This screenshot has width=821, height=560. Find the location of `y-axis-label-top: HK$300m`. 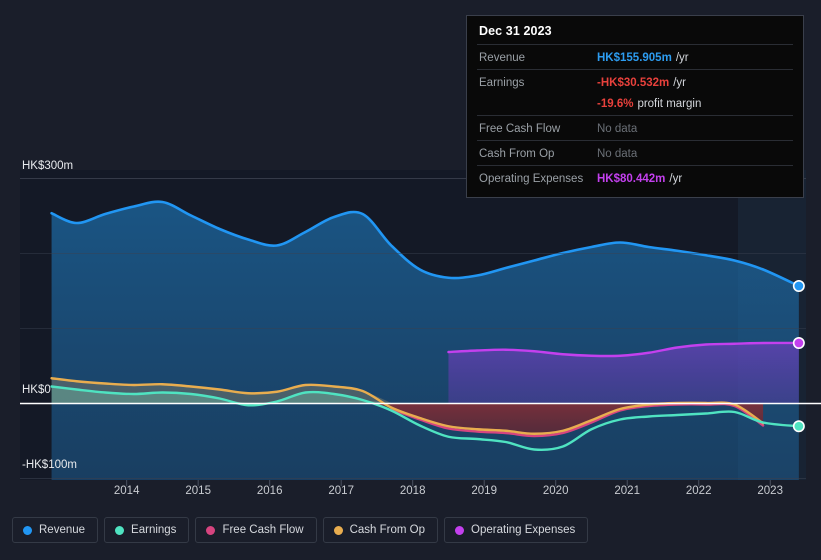

y-axis-label-top: HK$300m is located at coordinates (48, 166).